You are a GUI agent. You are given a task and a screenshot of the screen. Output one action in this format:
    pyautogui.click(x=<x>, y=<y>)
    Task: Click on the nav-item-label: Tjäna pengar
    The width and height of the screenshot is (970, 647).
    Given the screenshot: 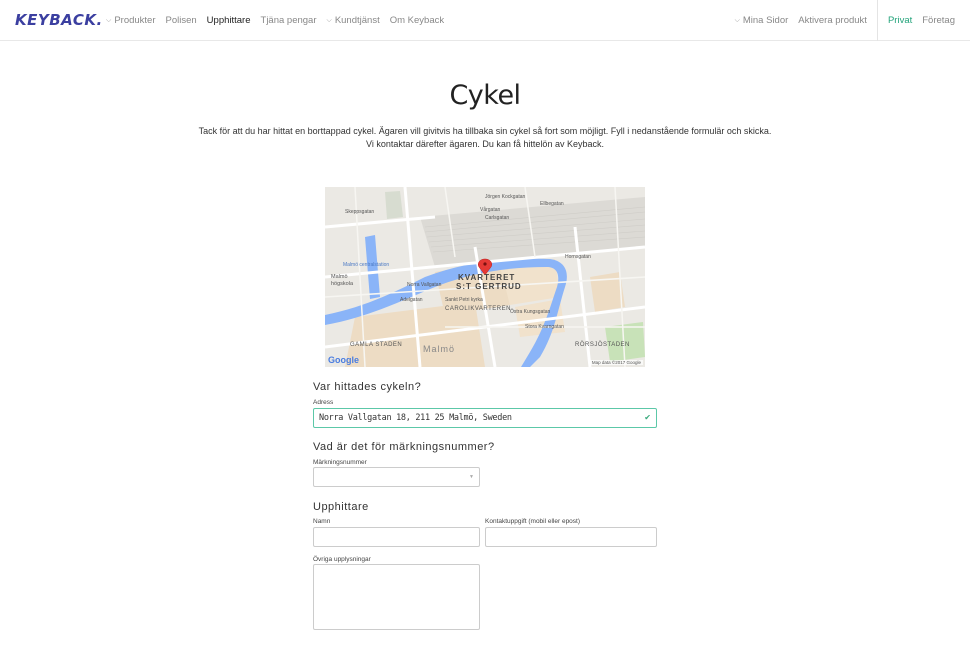 What is the action you would take?
    pyautogui.click(x=288, y=20)
    